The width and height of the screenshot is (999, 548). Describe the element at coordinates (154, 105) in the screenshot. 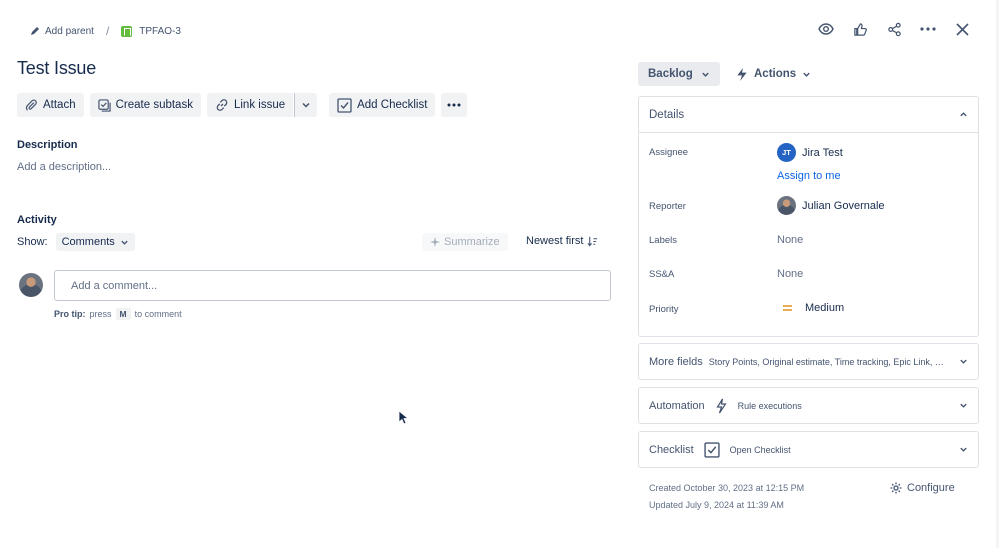

I see `create-subtask-label: Create subtask` at that location.